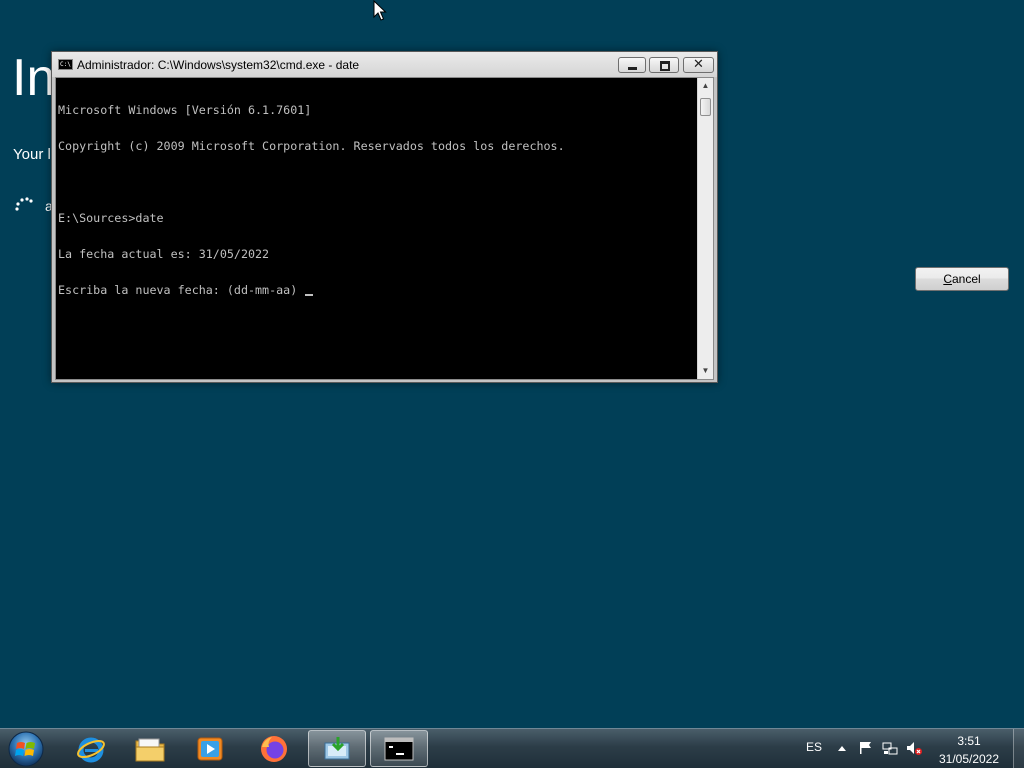 This screenshot has width=1024, height=768. I want to click on taskbar-setup, so click(337, 748).